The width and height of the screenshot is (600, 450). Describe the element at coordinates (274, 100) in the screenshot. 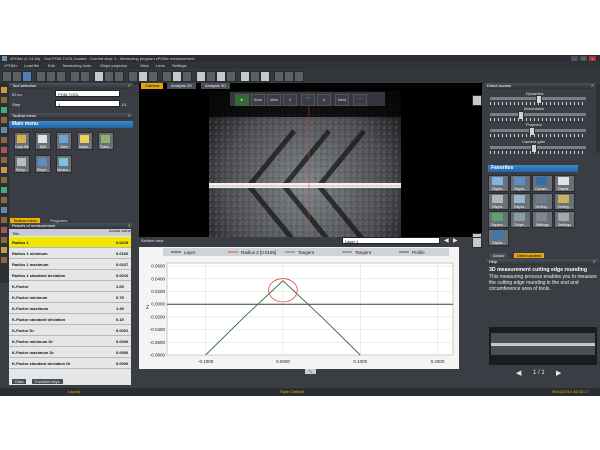

I see `manual-button: Man` at that location.